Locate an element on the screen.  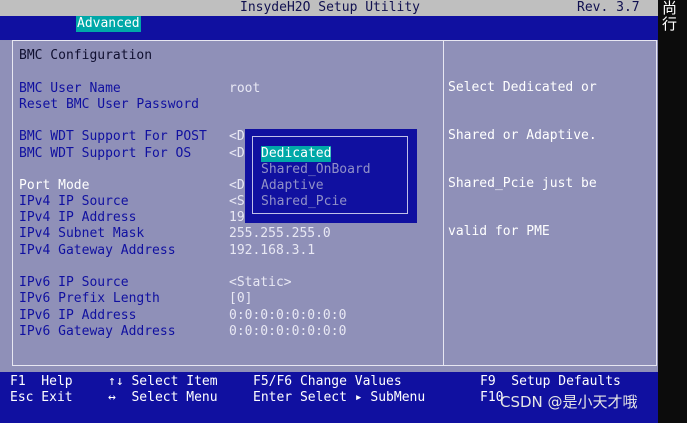
title-bar: InsydeH2O Setup Utility Rev. 3.7 is located at coordinates (329, 8).